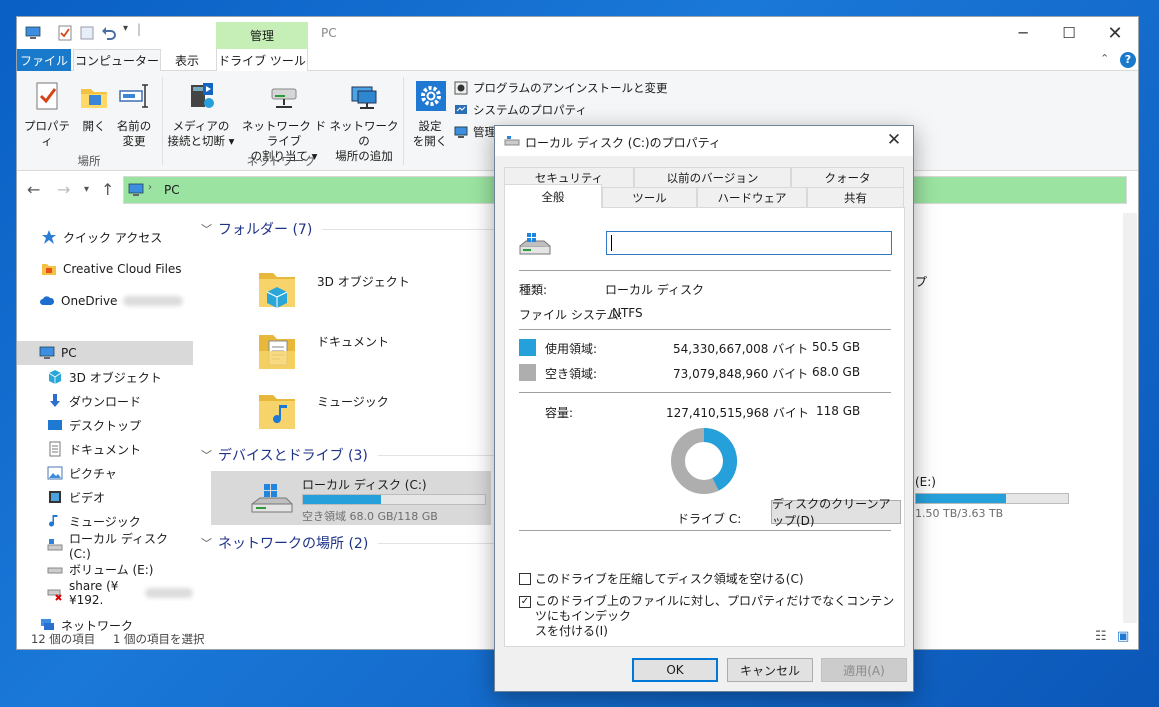 The width and height of the screenshot is (1159, 707). What do you see at coordinates (525, 602) in the screenshot?
I see `index-checkbox-checked-icon: ✓` at bounding box center [525, 602].